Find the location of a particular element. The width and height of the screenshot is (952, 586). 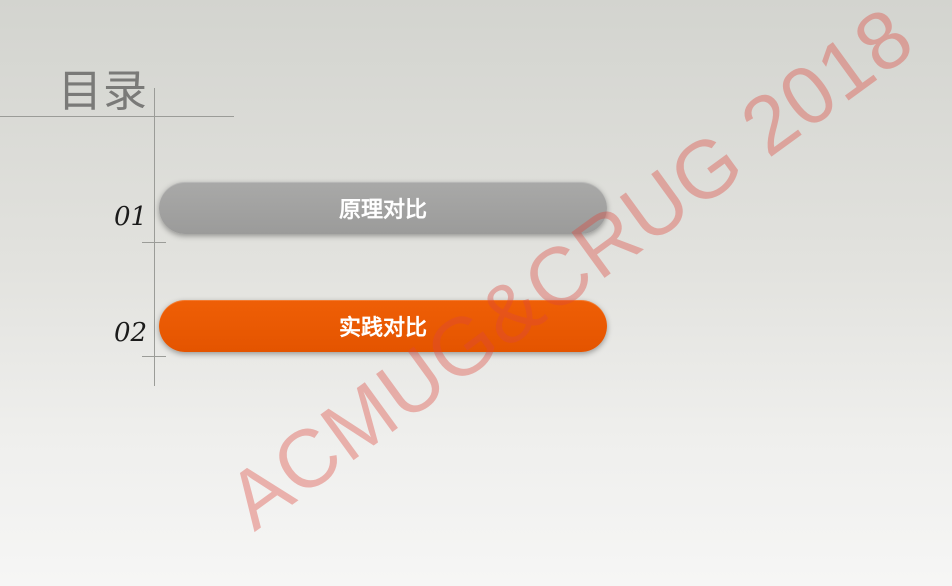

toc-item-label: 实践对比 is located at coordinates (382, 328).